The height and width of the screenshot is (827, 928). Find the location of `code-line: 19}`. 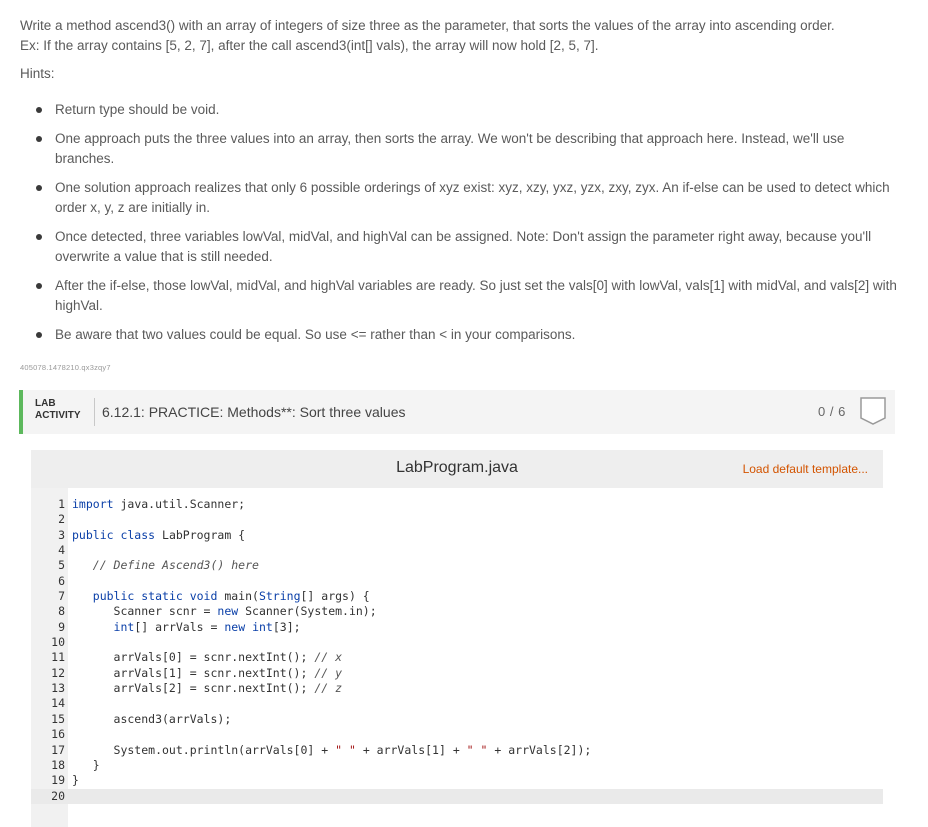

code-line: 19} is located at coordinates (457, 780).